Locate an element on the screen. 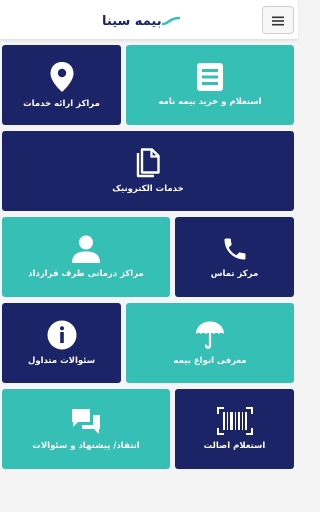  hamburger-icon is located at coordinates (278, 20).